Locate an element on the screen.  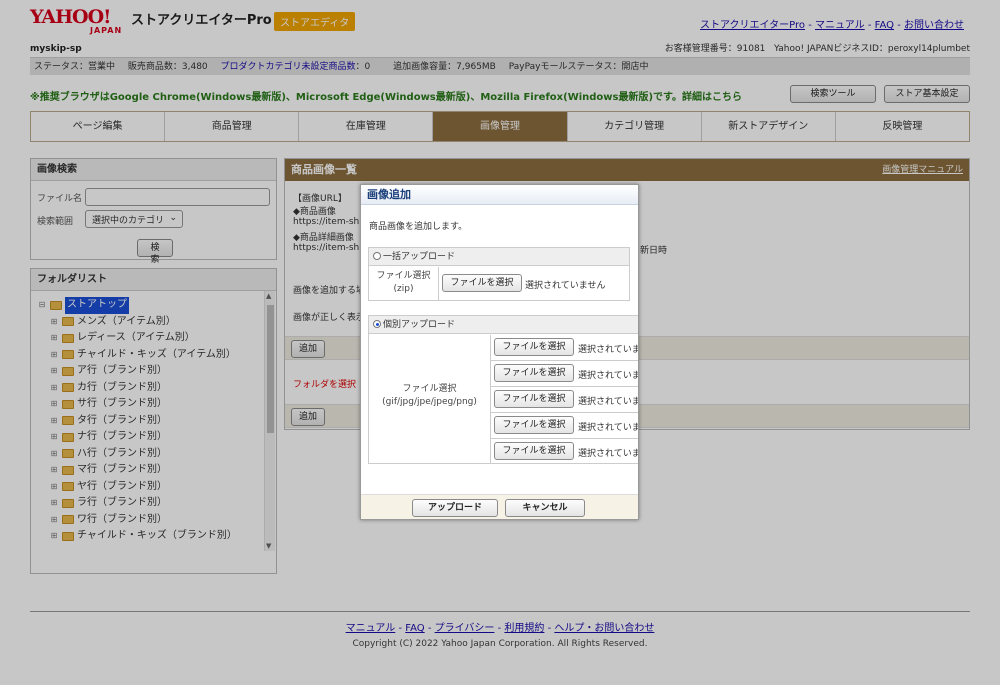
upload-button: アップロード is located at coordinates (455, 508).